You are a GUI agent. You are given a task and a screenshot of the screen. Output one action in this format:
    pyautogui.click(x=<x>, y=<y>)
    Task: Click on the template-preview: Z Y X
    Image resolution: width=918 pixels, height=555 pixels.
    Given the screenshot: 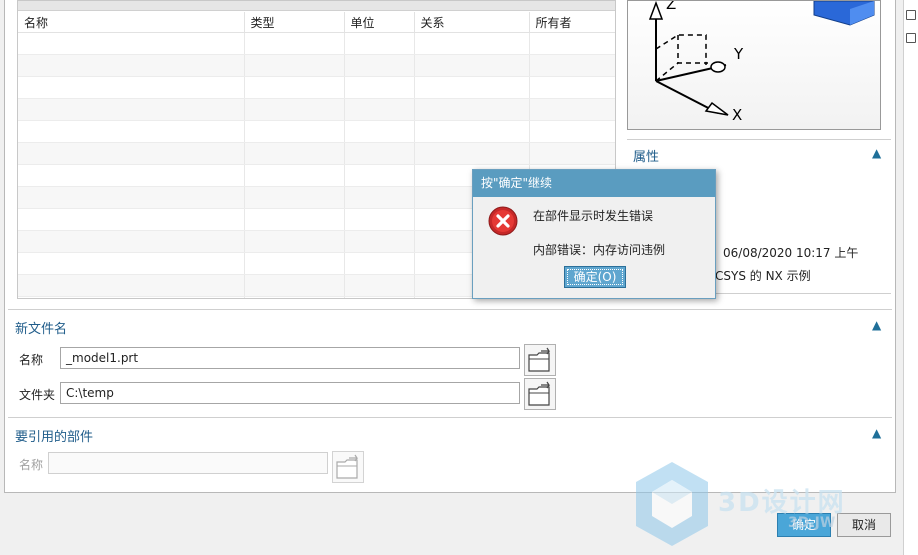 What is the action you would take?
    pyautogui.click(x=754, y=65)
    